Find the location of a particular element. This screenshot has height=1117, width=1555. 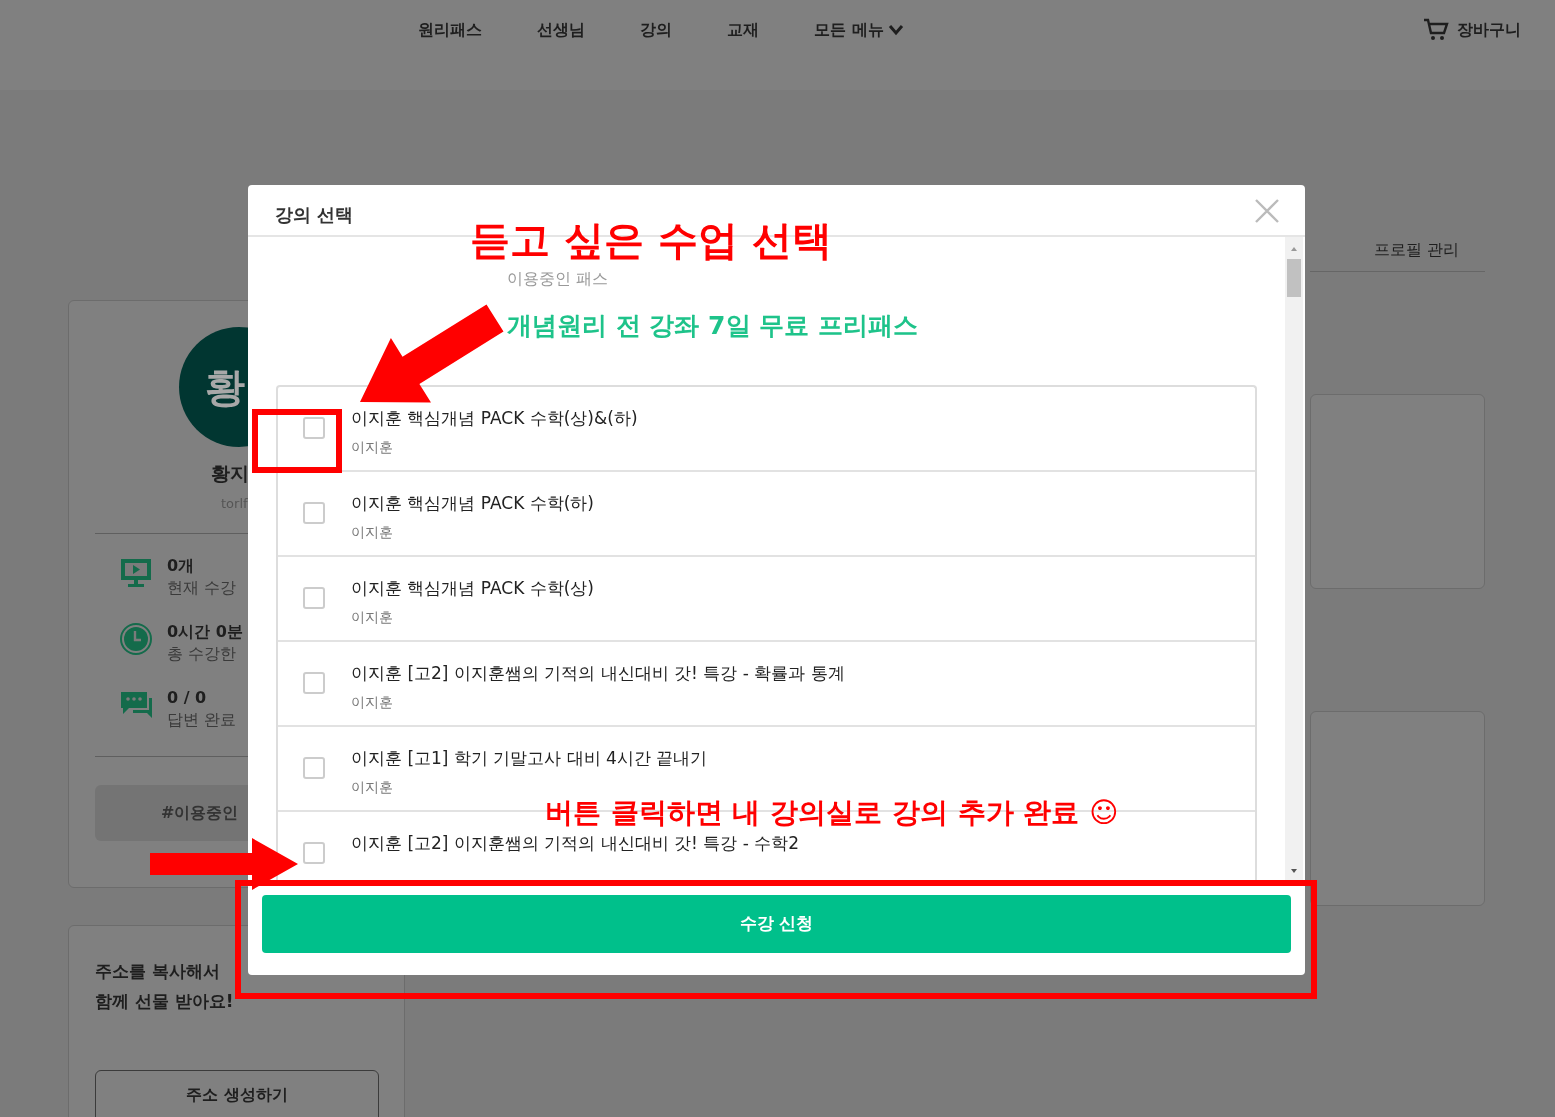

pass-name: 개념원리 전 강좌 7일 무료 프리패스 is located at coordinates (712, 326).